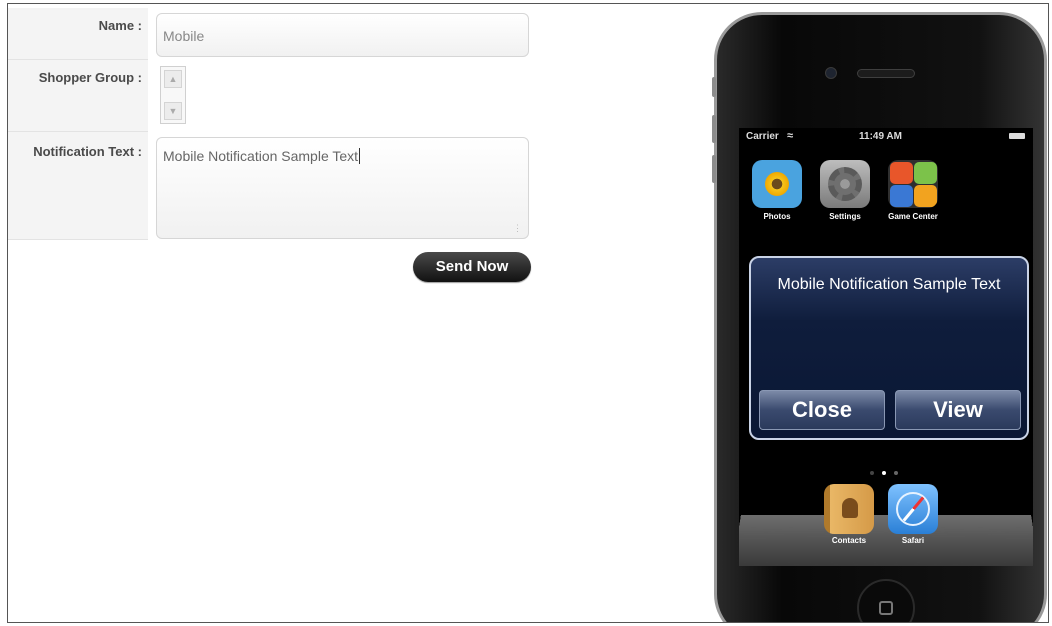 This screenshot has height=626, width=1052. What do you see at coordinates (360, 156) in the screenshot?
I see `text-caret` at bounding box center [360, 156].